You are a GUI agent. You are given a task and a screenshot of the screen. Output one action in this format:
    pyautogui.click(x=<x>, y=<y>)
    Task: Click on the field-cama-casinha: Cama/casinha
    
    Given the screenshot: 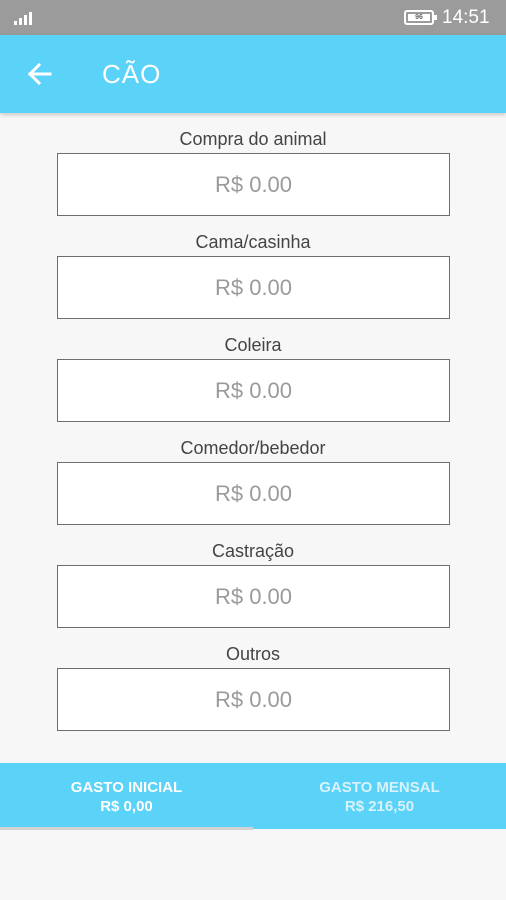 What is the action you would take?
    pyautogui.click(x=253, y=267)
    